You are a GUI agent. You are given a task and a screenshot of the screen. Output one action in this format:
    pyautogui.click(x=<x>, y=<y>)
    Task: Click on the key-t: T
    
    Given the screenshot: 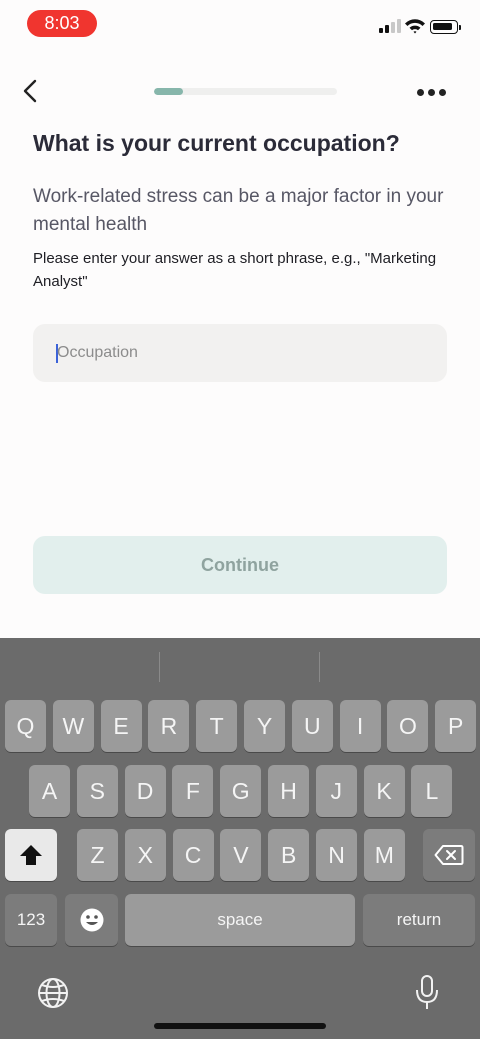 What is the action you would take?
    pyautogui.click(x=217, y=726)
    